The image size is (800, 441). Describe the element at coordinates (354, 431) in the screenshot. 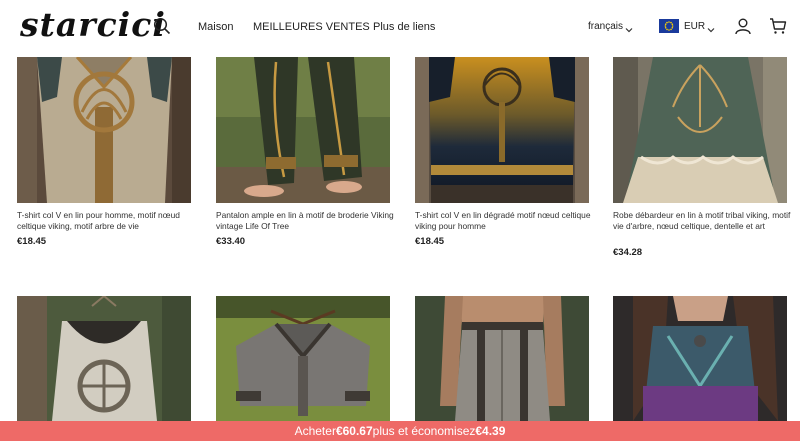

I see `promo-threshold: €60.67` at that location.